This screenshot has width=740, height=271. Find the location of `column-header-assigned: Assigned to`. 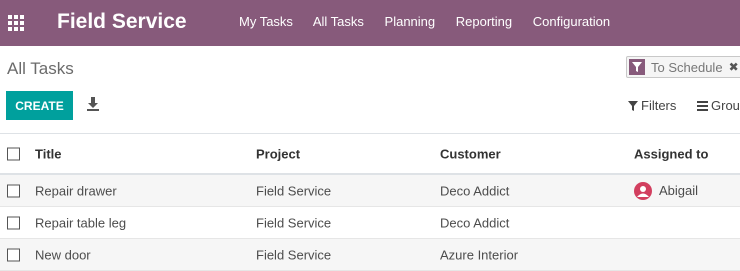

column-header-assigned: Assigned to is located at coordinates (671, 153).